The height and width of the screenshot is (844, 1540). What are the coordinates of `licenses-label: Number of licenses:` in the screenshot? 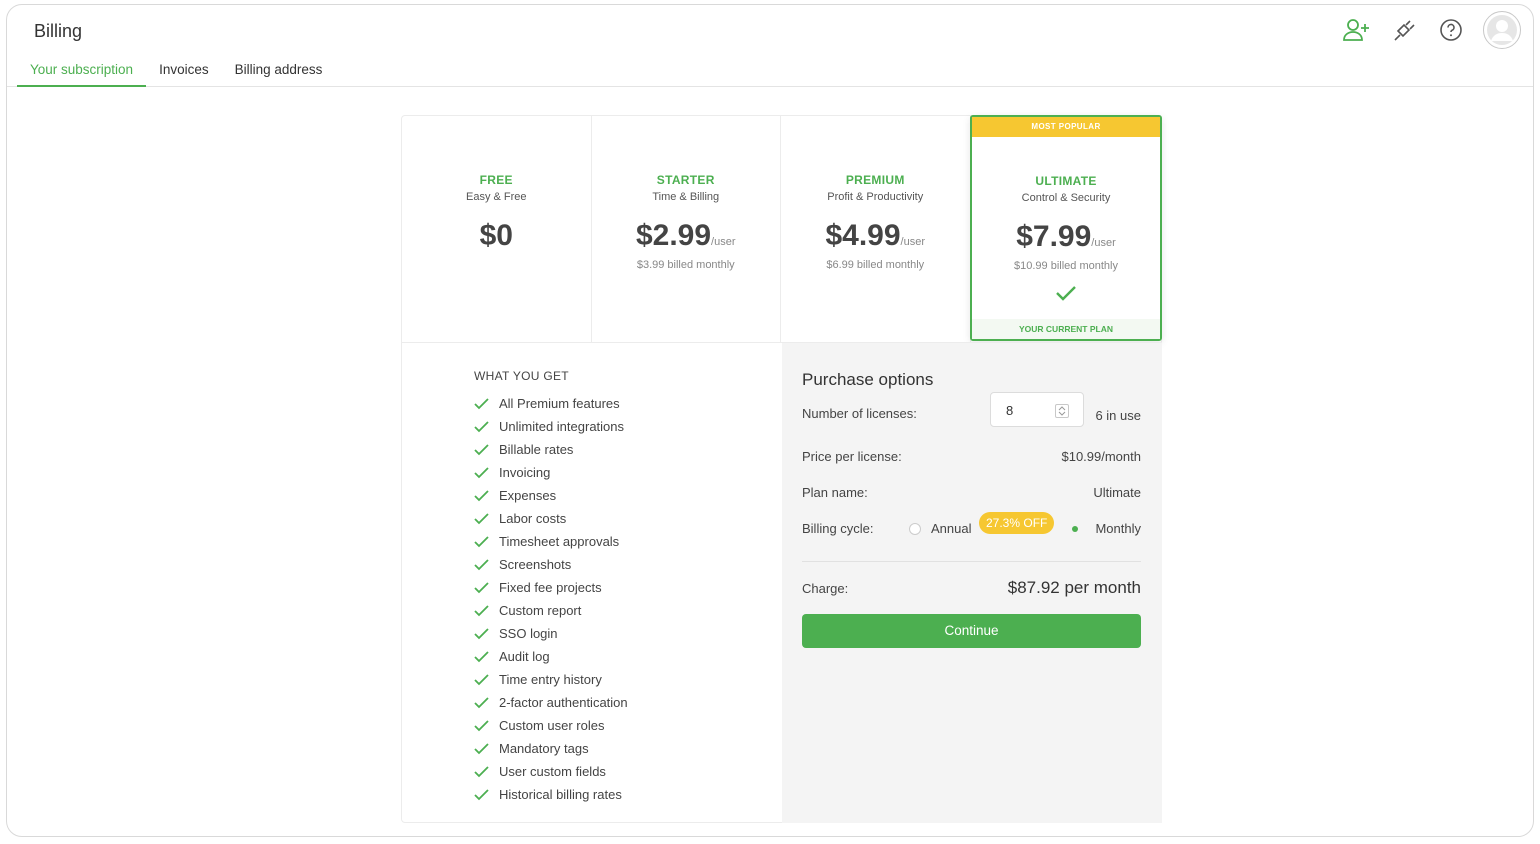 It's located at (859, 413).